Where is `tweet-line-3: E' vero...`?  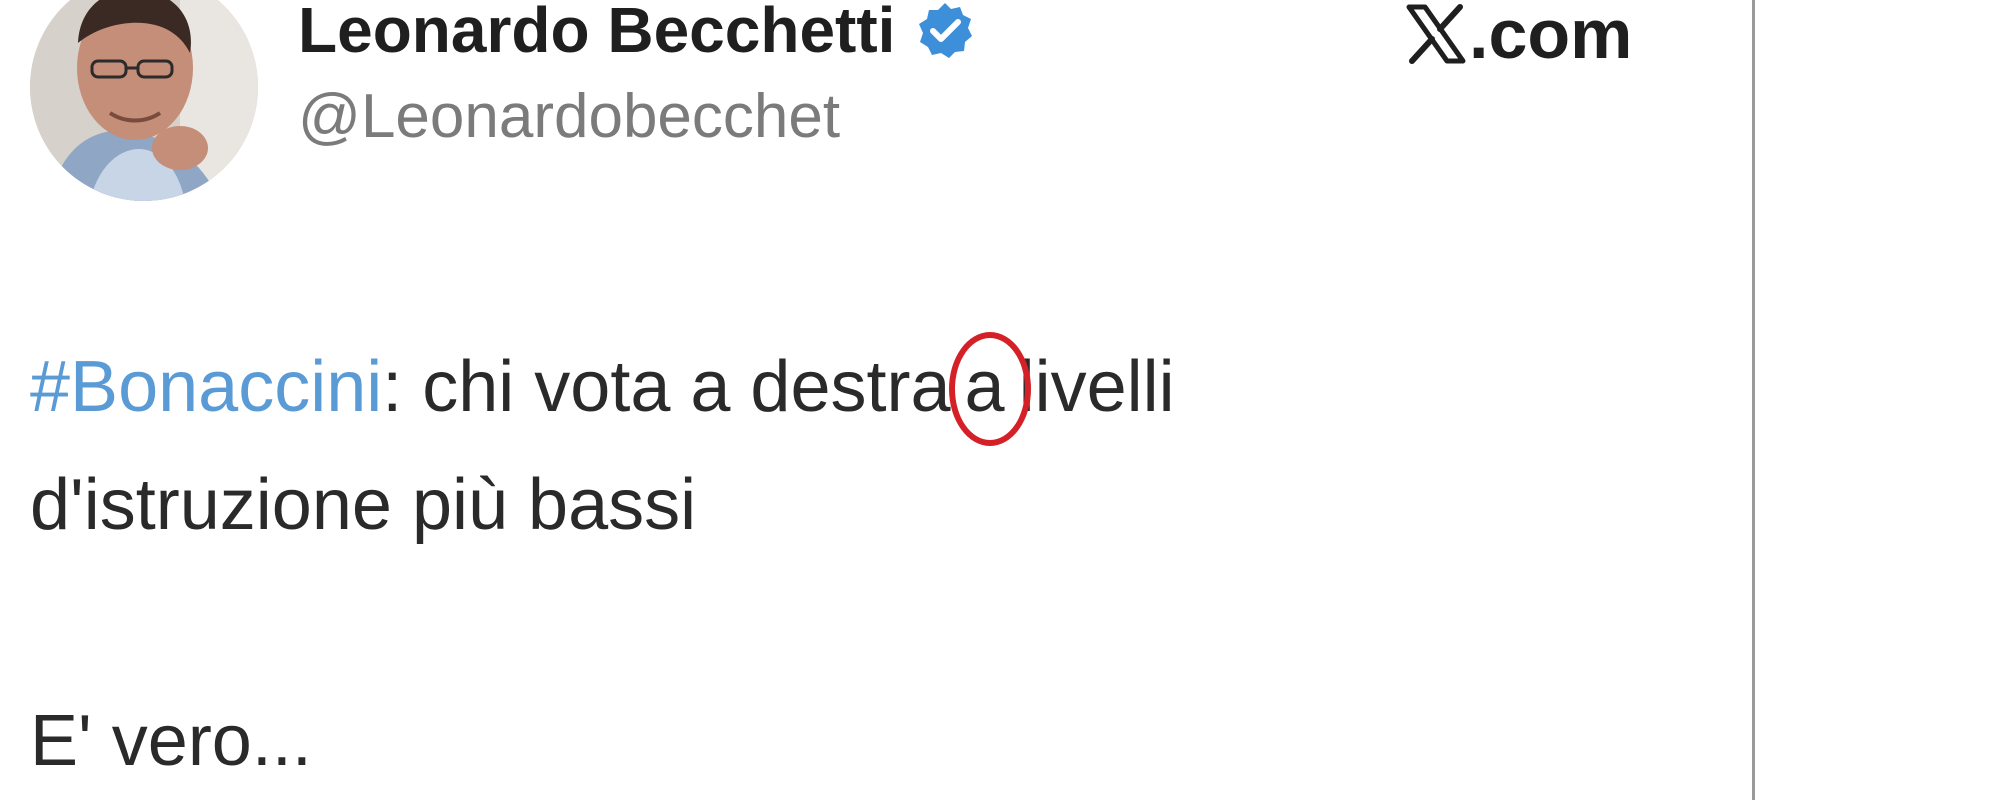
tweet-line-3: E' vero... is located at coordinates (171, 741).